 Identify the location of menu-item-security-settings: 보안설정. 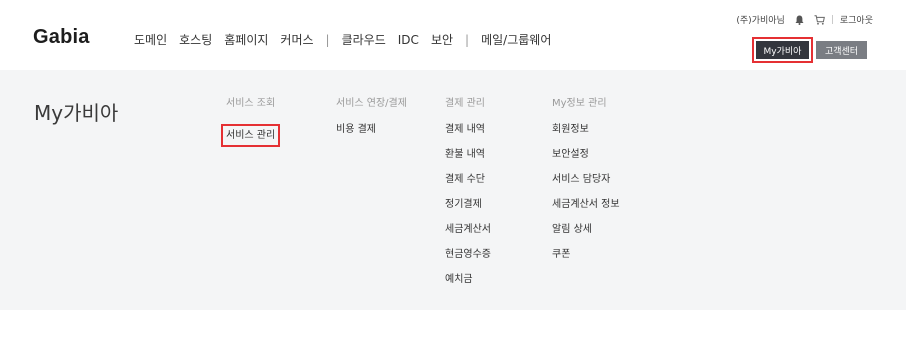
(586, 154).